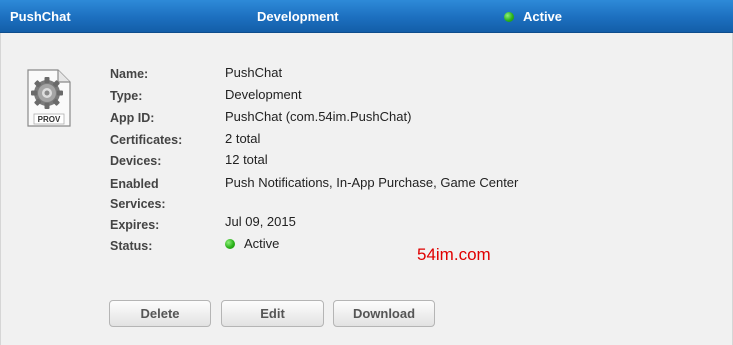  I want to click on profile-header-bar: PushChat Development Active, so click(366, 16).